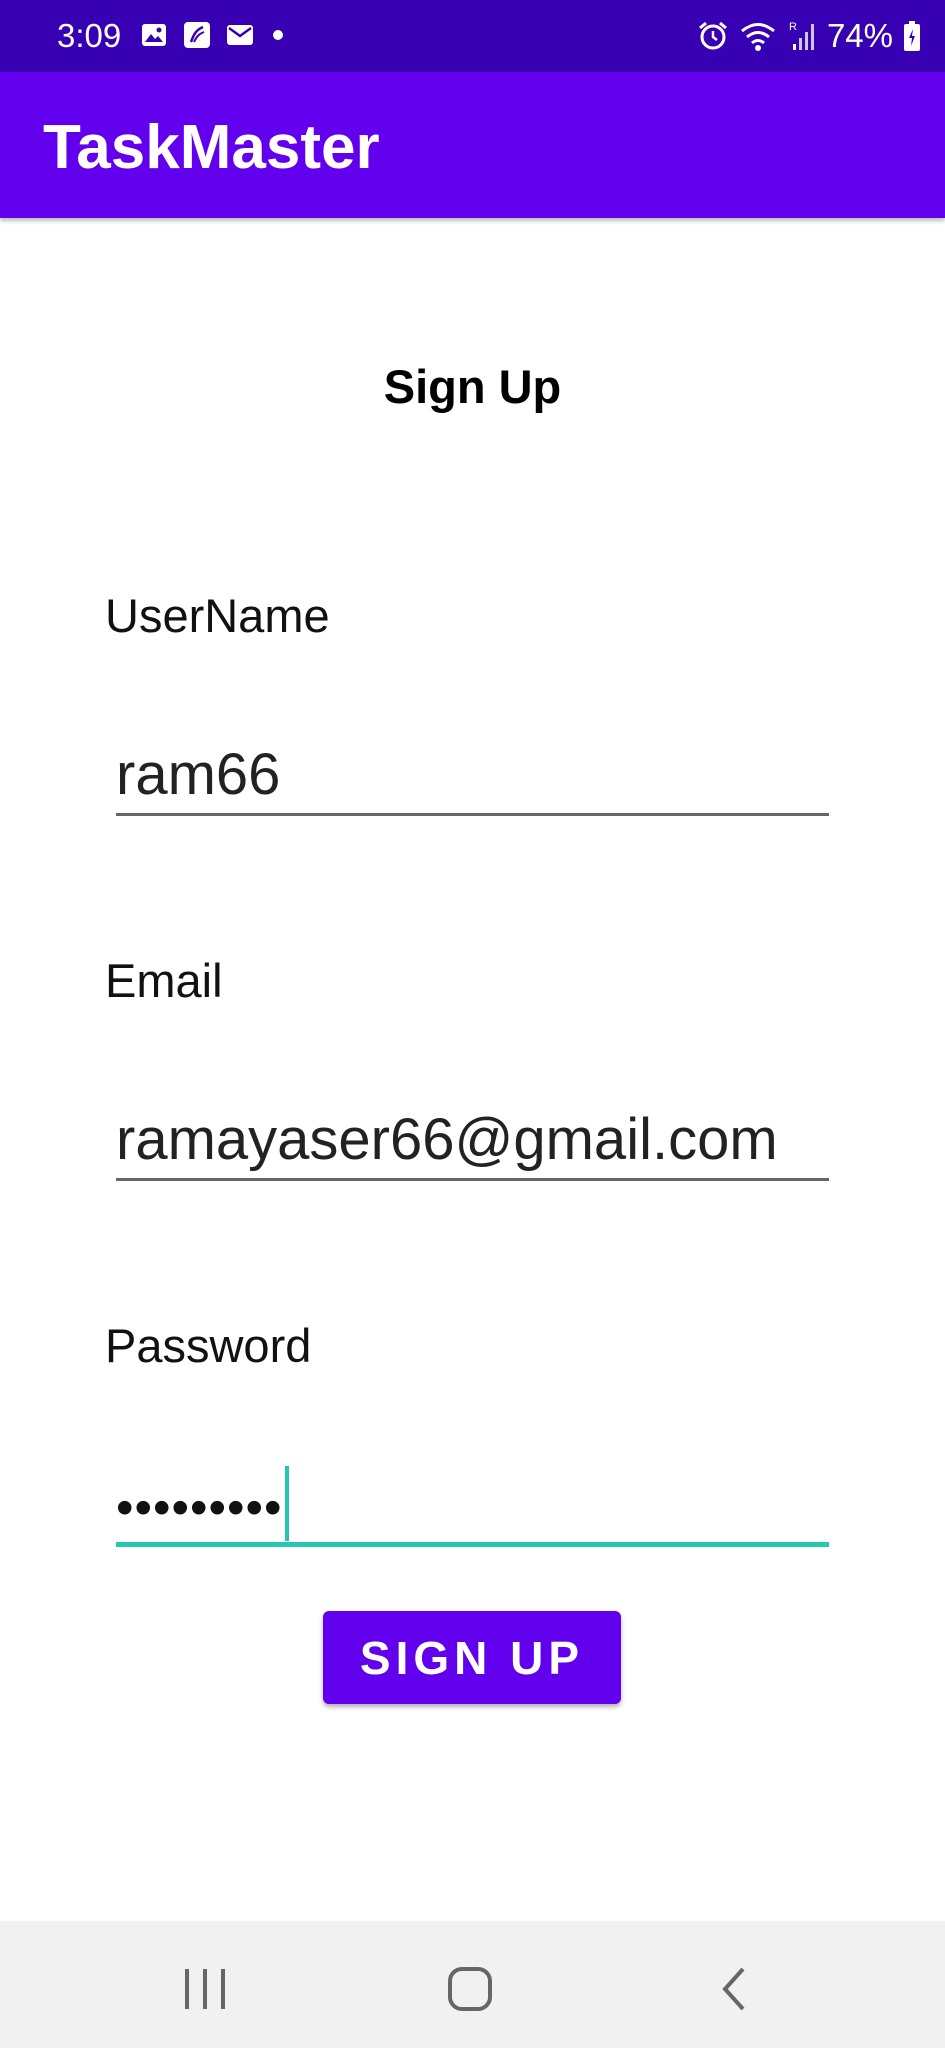  I want to click on home-icon, so click(470, 1989).